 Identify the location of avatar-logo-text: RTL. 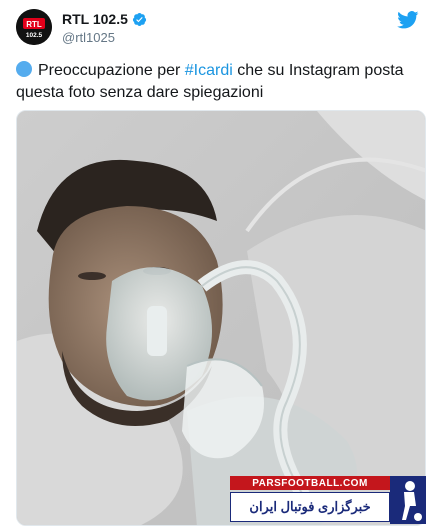
(34, 24).